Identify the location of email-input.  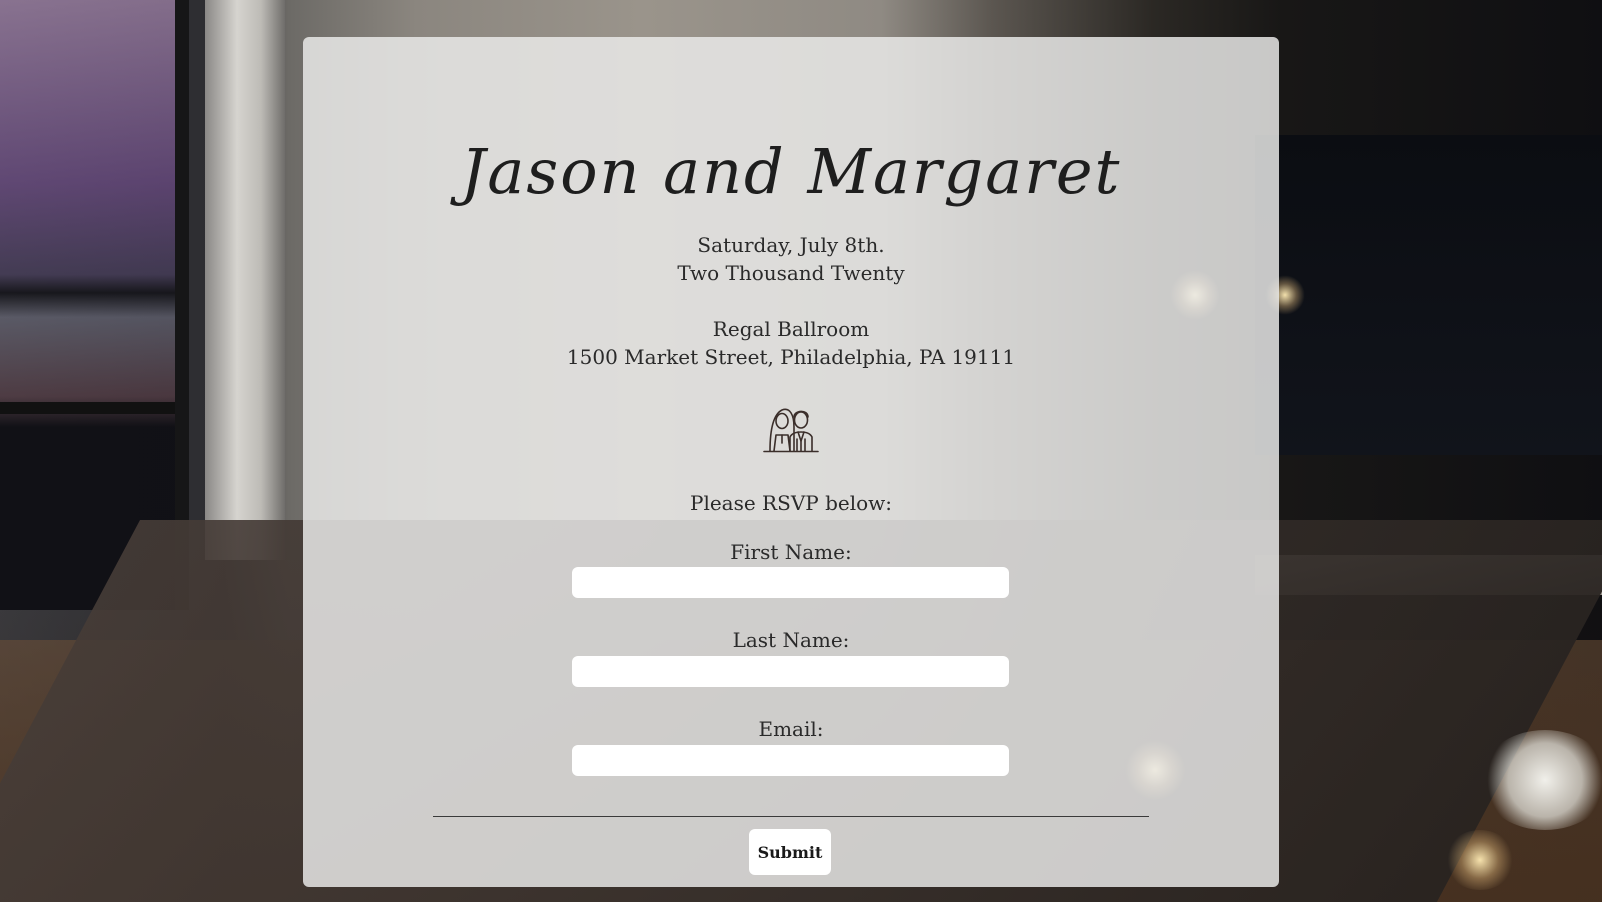
(790, 760).